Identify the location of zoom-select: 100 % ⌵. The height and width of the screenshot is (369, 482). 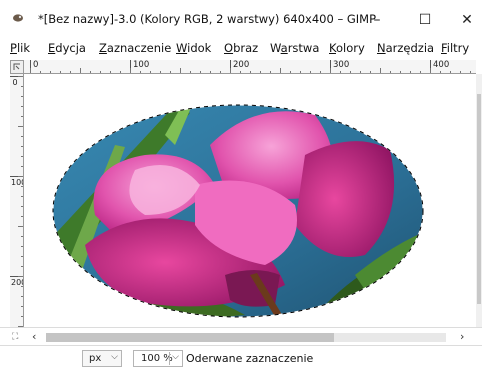
(158, 358).